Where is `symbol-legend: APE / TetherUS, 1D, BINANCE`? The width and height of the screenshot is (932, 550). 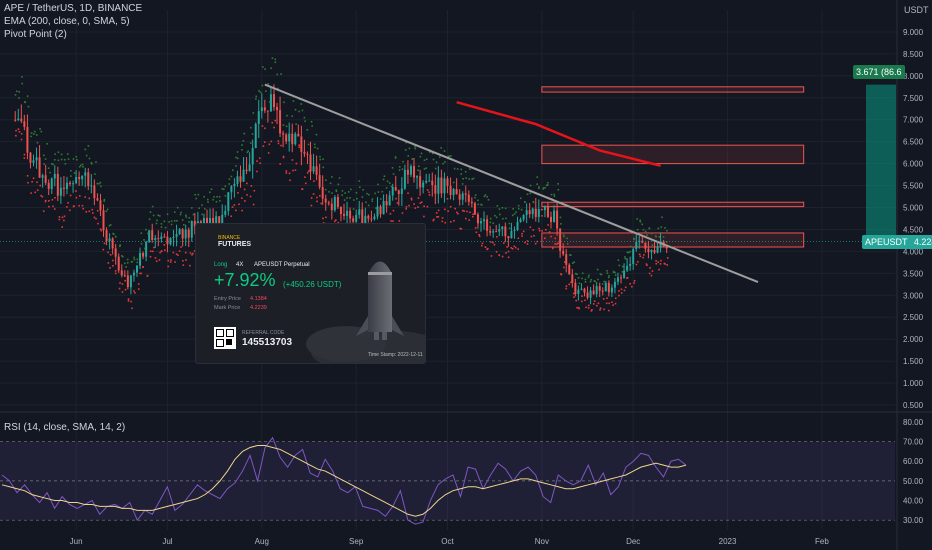
symbol-legend: APE / TetherUS, 1D, BINANCE is located at coordinates (73, 8).